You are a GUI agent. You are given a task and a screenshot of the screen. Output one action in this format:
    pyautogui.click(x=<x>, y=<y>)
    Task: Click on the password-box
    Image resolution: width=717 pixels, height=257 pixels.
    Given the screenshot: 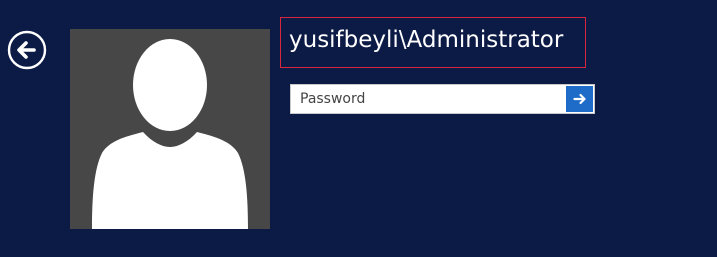 What is the action you would take?
    pyautogui.click(x=442, y=99)
    